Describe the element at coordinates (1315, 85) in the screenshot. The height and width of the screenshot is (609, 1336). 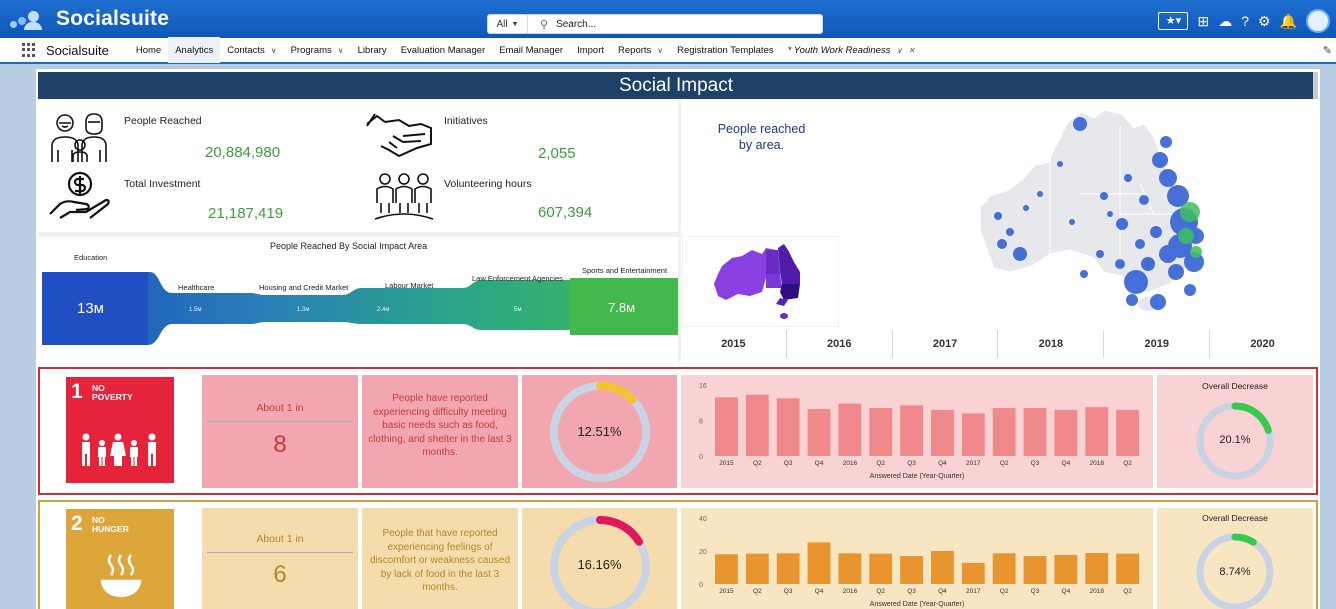
I see `scrollbar` at that location.